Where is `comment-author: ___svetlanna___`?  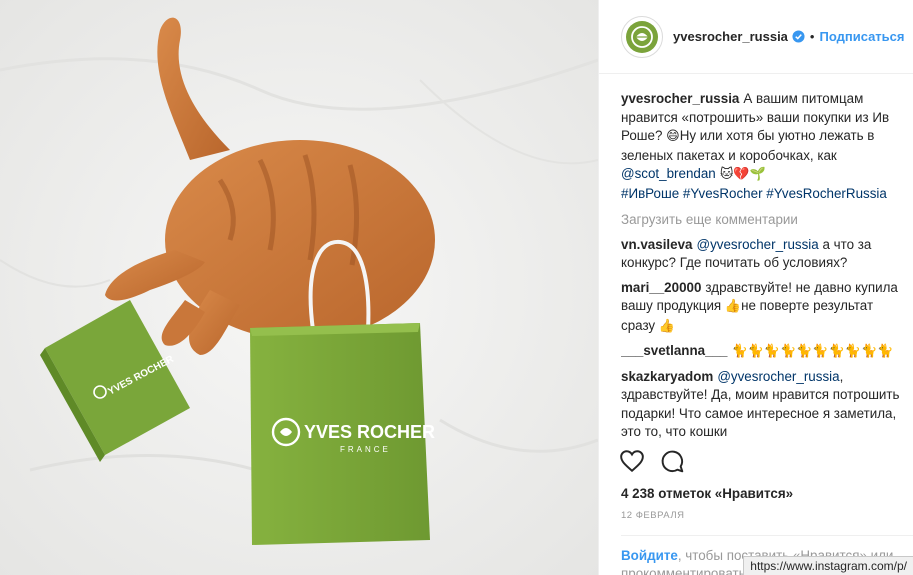
comment-author: ___svetlanna___ is located at coordinates (674, 350).